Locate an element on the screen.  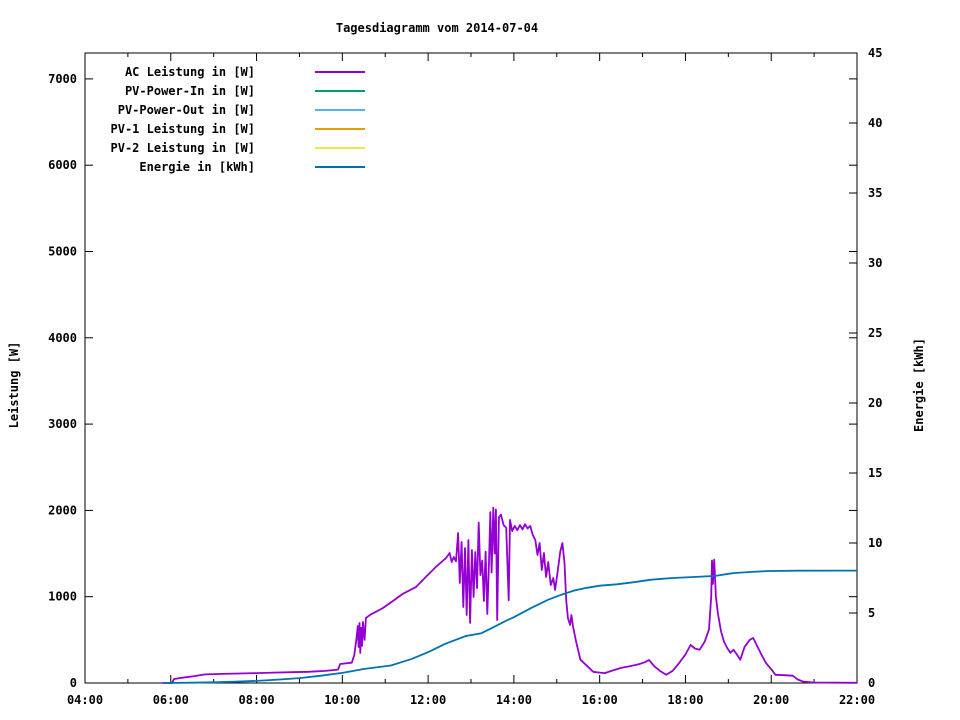
y-right-tick-label: 35 is located at coordinates (875, 193).